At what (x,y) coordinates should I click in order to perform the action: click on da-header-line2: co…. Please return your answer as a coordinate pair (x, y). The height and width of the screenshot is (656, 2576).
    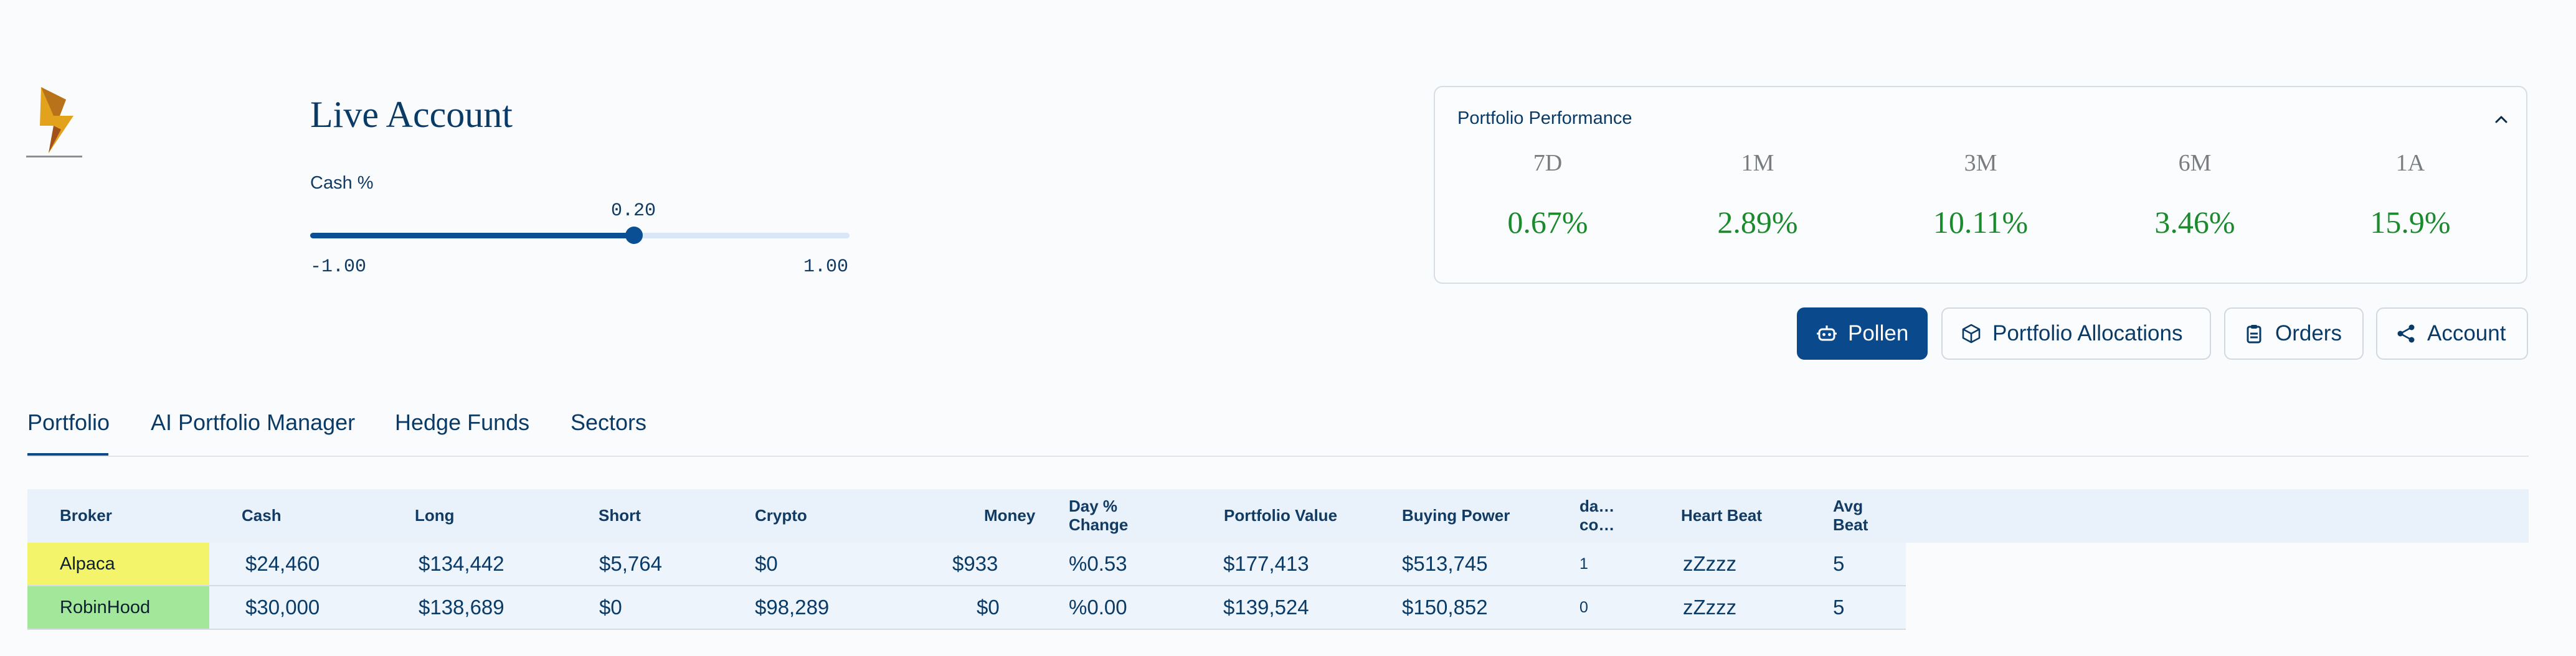
    Looking at the image, I should click on (1597, 524).